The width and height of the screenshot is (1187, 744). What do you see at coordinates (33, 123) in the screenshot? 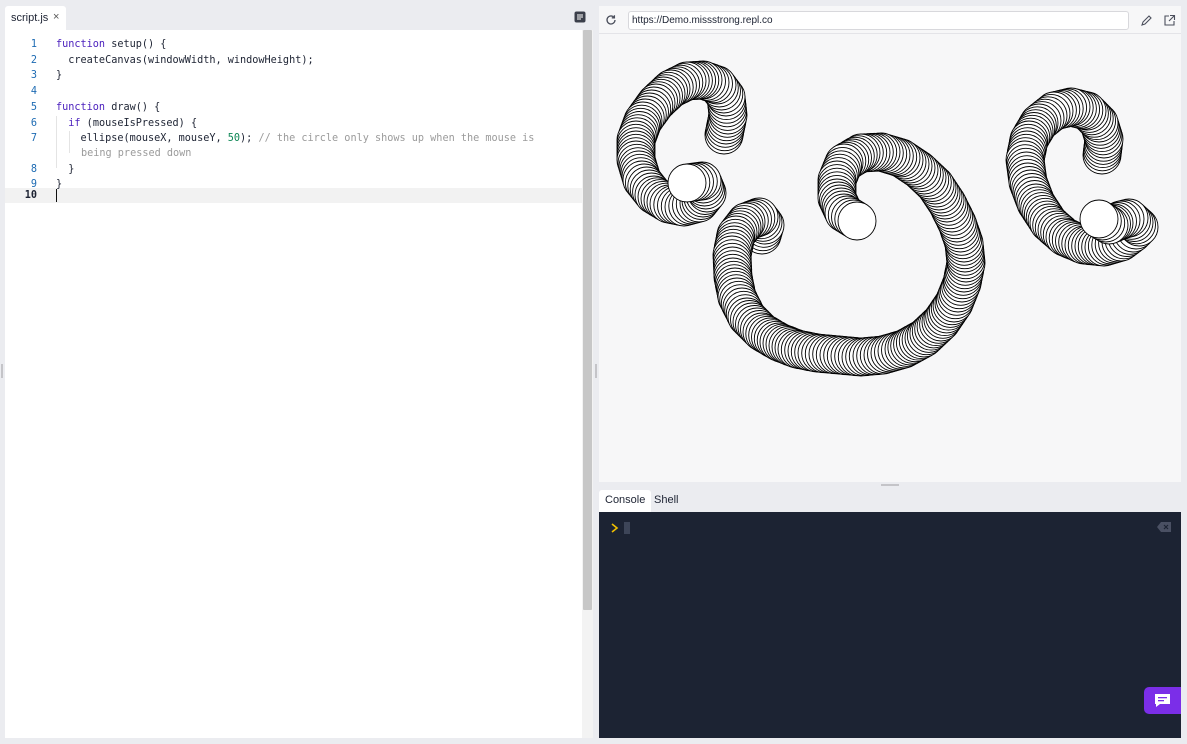
I see `line-number: 6` at bounding box center [33, 123].